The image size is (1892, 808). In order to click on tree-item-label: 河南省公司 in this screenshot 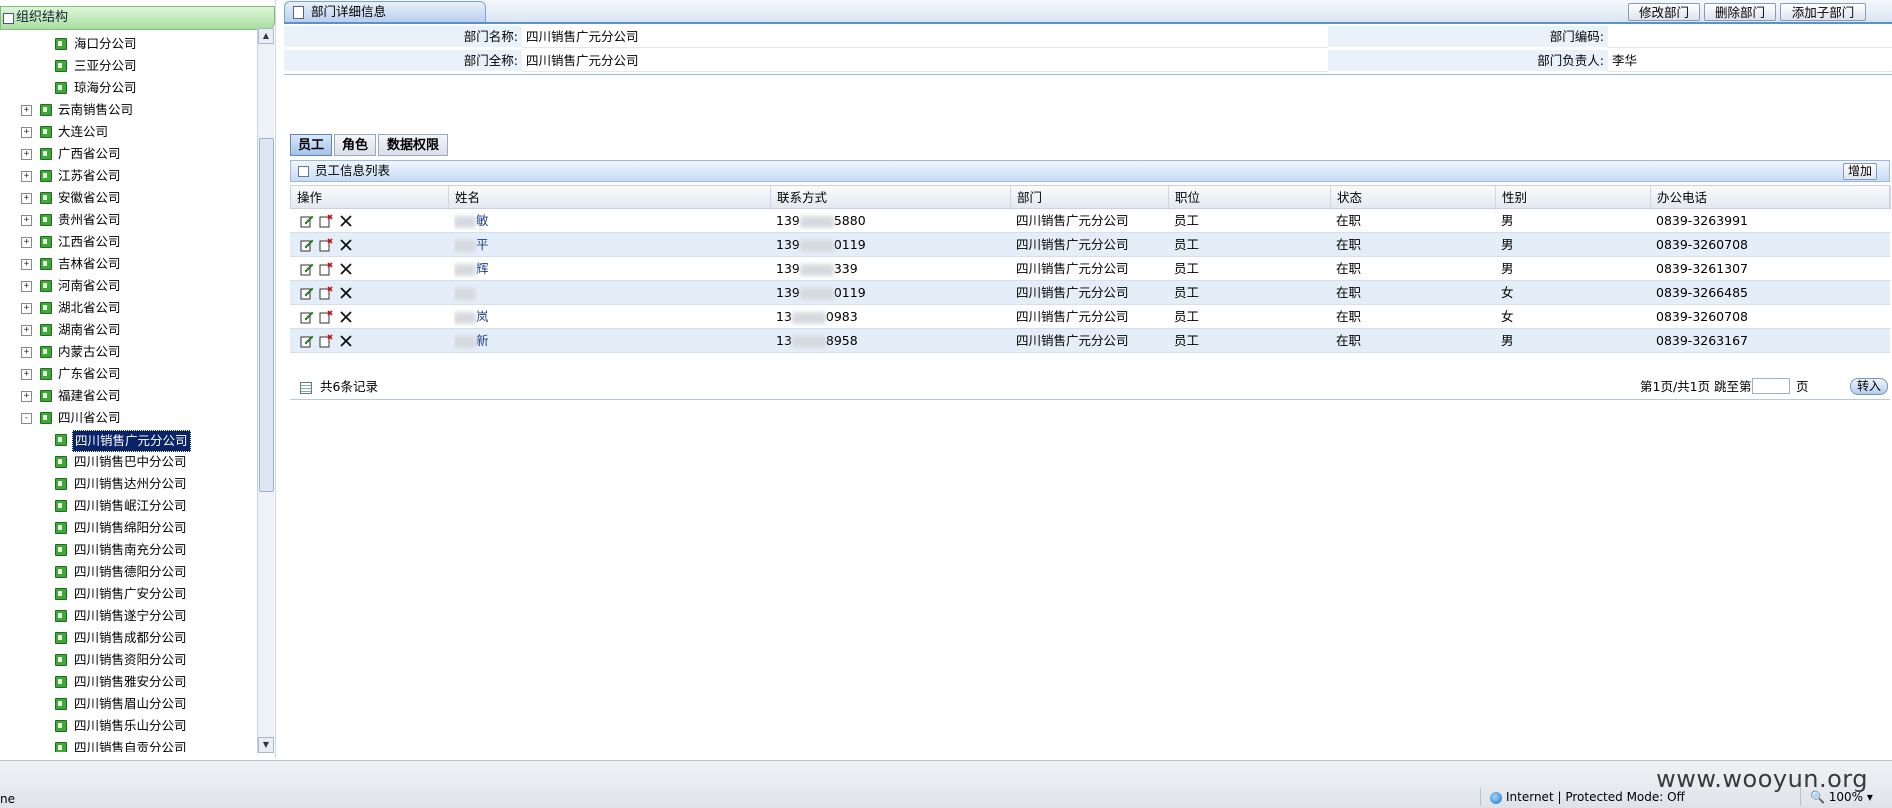, I will do `click(89, 286)`.